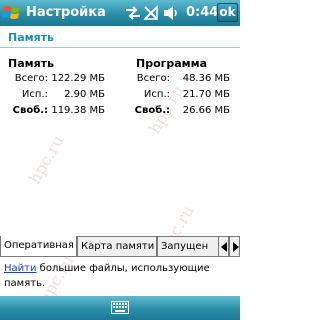  I want to click on memory-free-value: 119.38 МБ, so click(78, 110).